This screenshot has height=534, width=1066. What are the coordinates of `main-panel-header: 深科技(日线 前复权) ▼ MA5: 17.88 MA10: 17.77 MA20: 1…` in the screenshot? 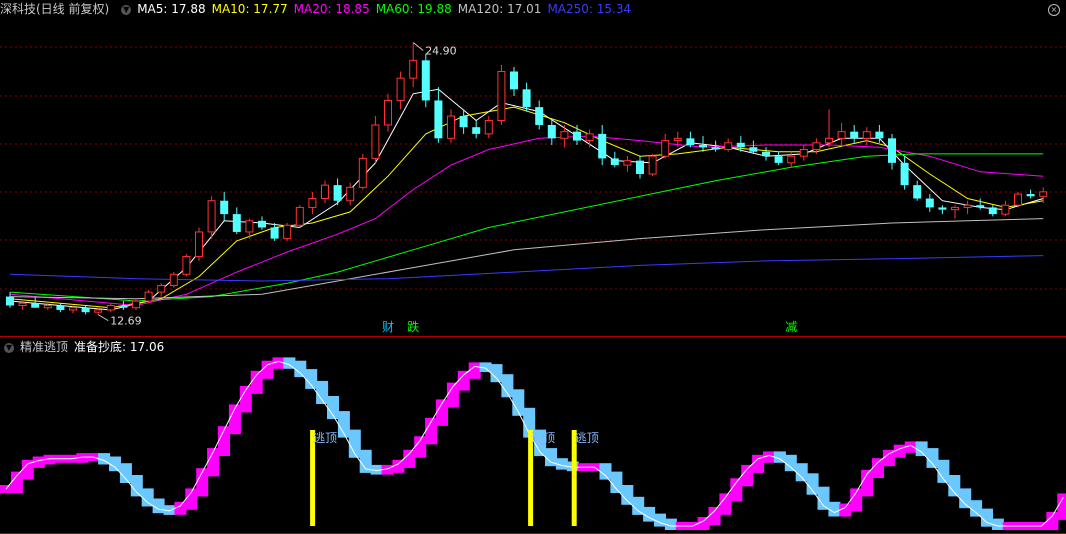 It's located at (321, 9).